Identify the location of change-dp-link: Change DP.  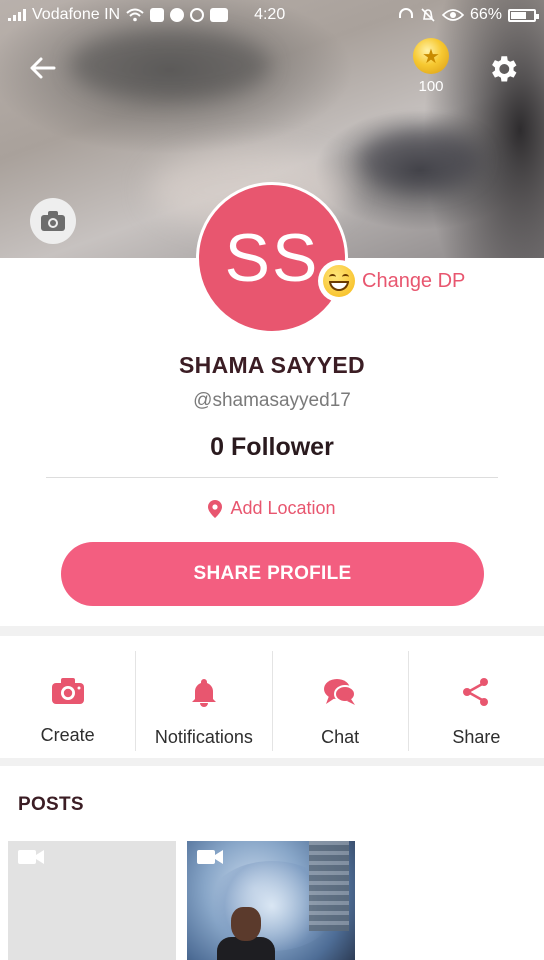
(413, 281).